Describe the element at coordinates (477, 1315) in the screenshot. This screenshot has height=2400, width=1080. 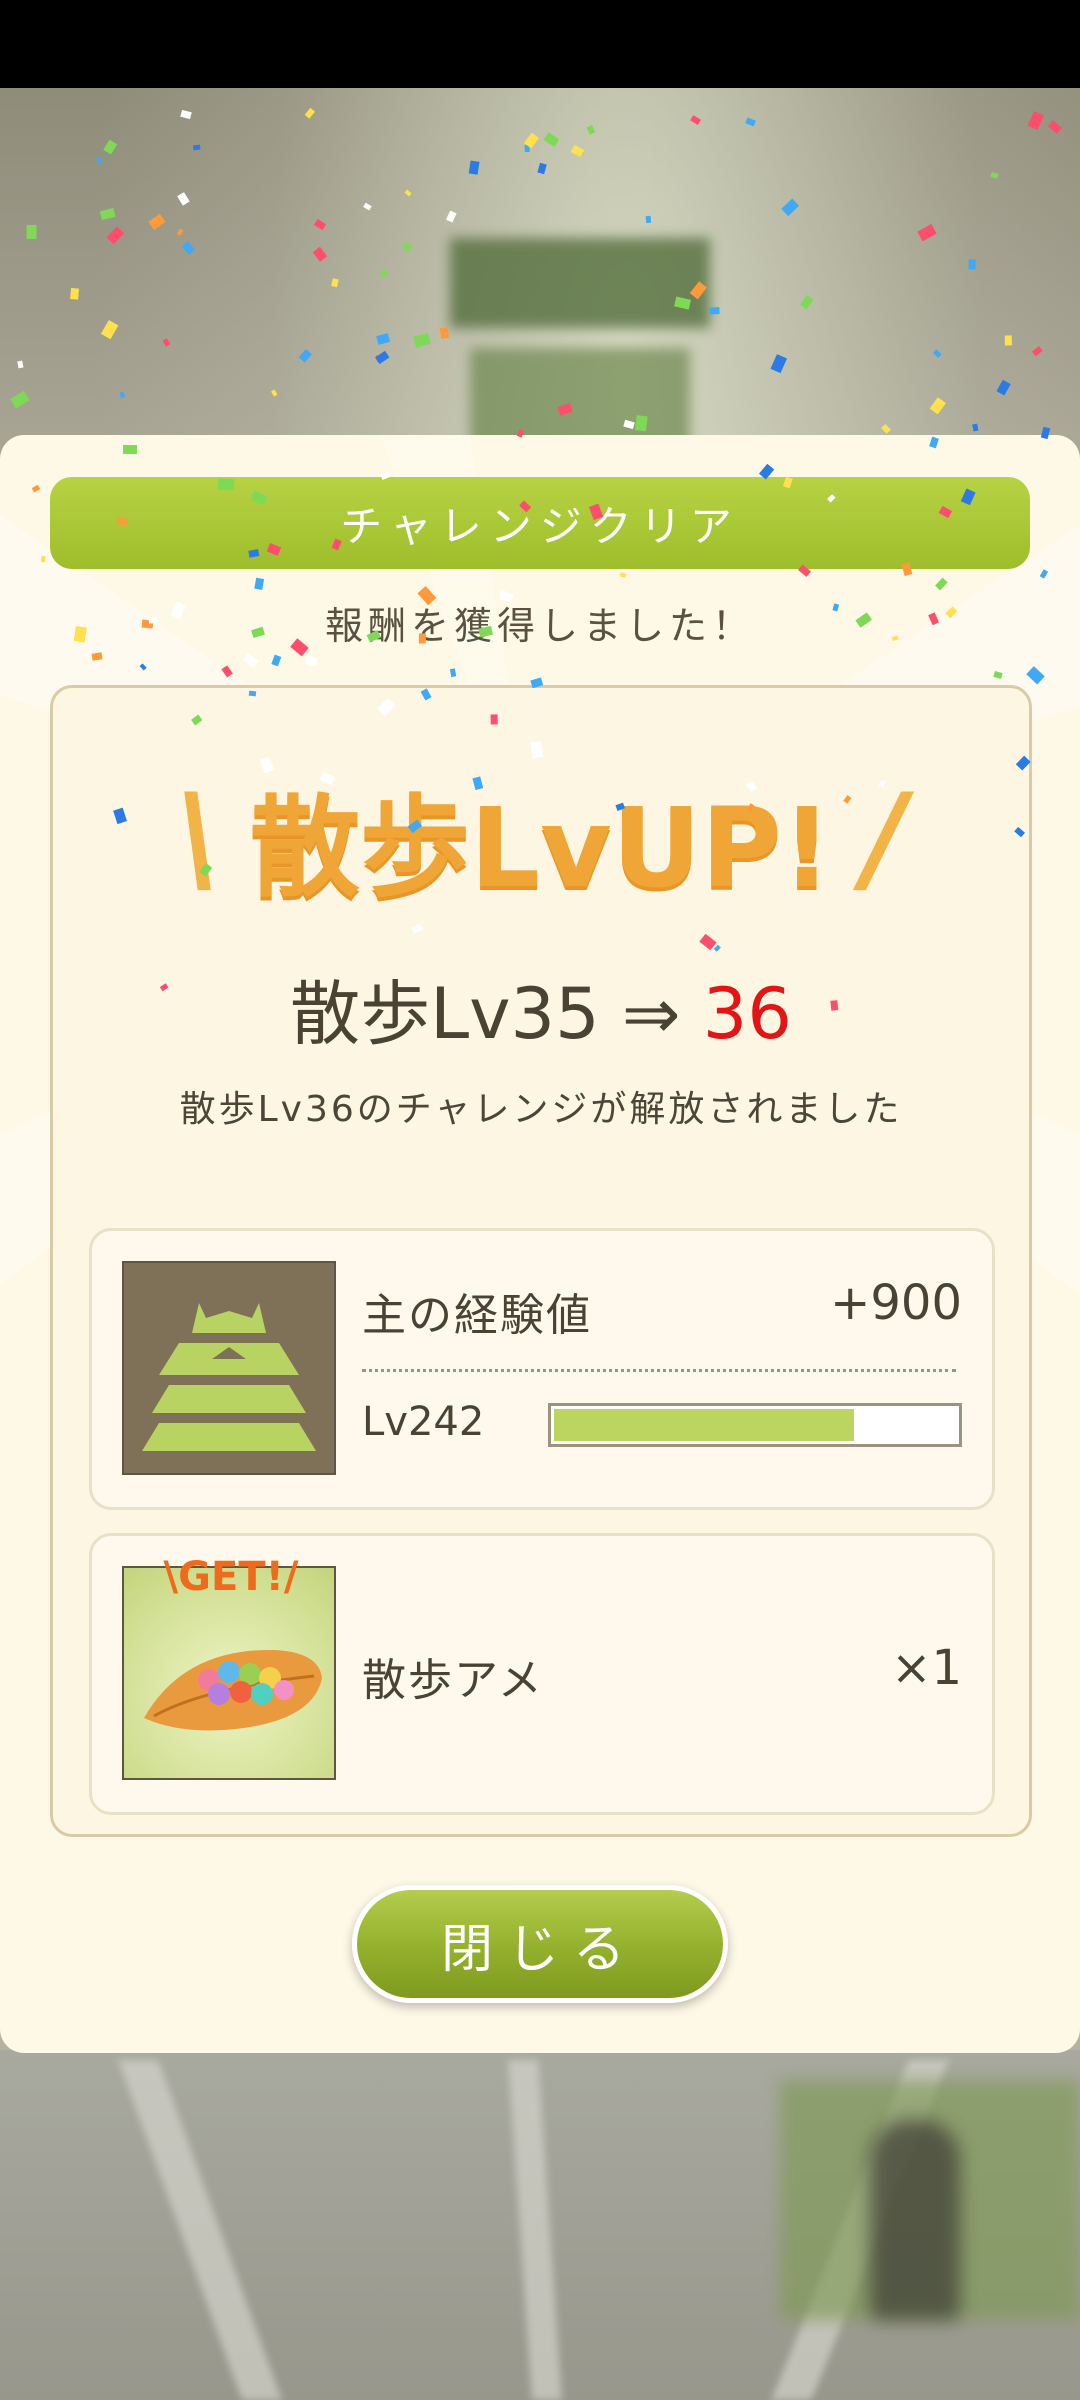
I see `experience-label: 主の経験値` at that location.